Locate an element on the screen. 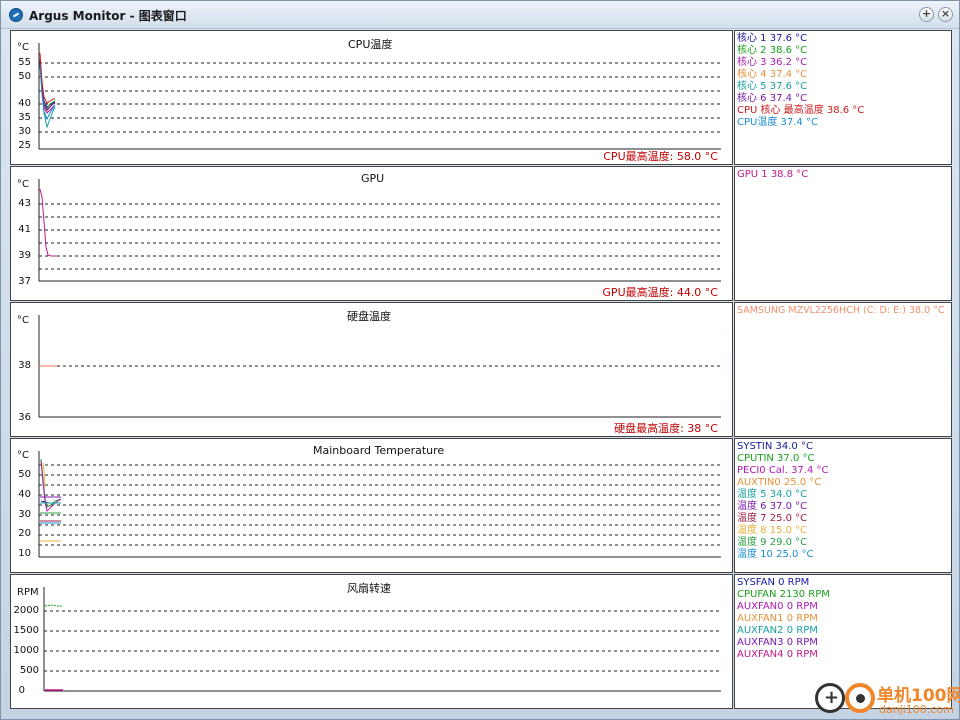 The image size is (960, 720). disk-temperature-chart: 硬盘温度 °C 38 36 硬盘最高温度: 38 °C is located at coordinates (371, 369).